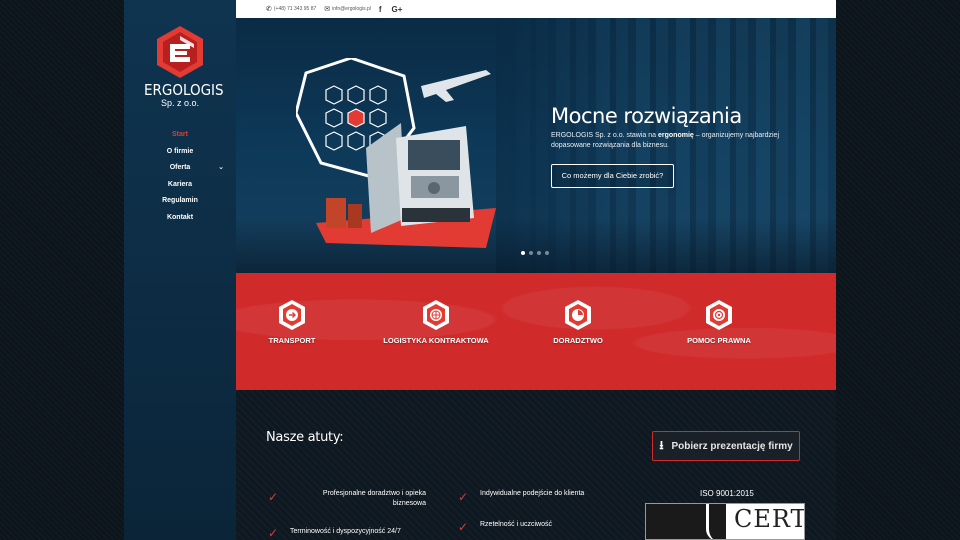 The height and width of the screenshot is (540, 960). I want to click on service-transport: TRANSPORT, so click(292, 322).